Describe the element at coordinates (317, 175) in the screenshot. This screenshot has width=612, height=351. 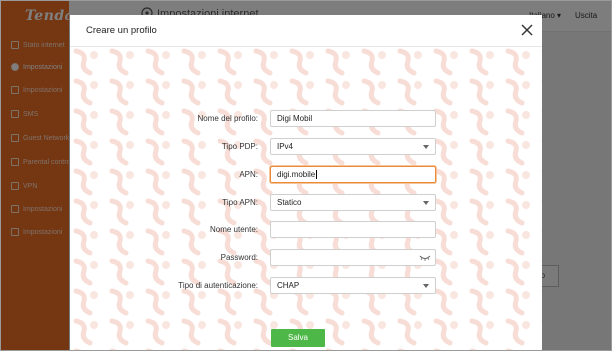
I see `text-cursor` at that location.